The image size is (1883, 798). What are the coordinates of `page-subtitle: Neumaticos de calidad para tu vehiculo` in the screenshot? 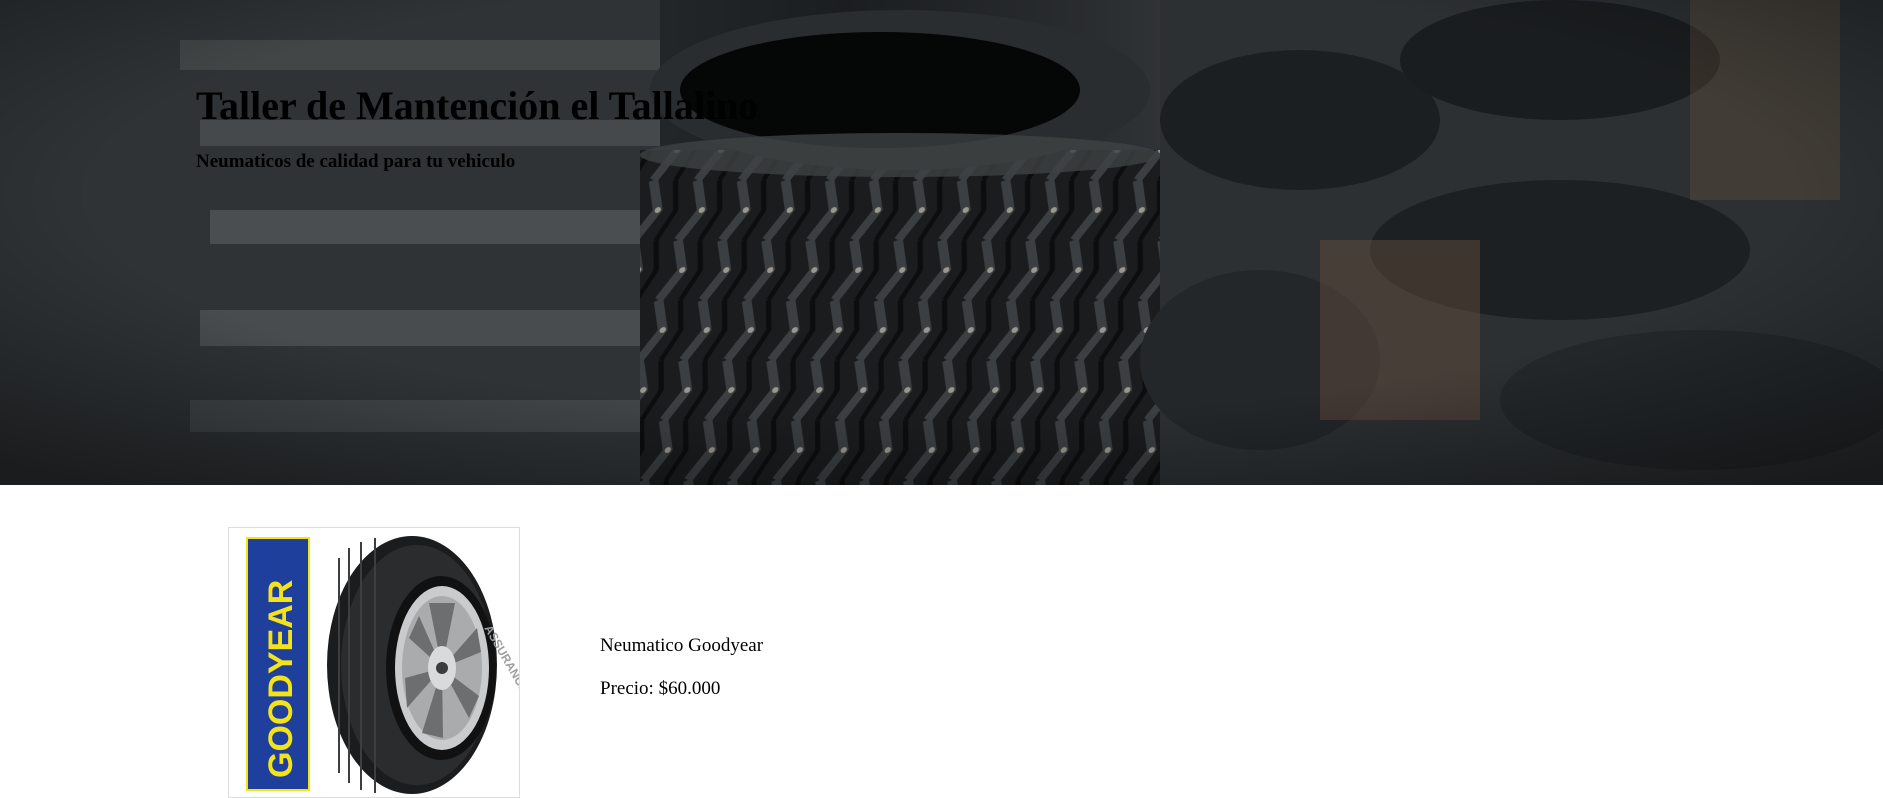 It's located at (356, 161).